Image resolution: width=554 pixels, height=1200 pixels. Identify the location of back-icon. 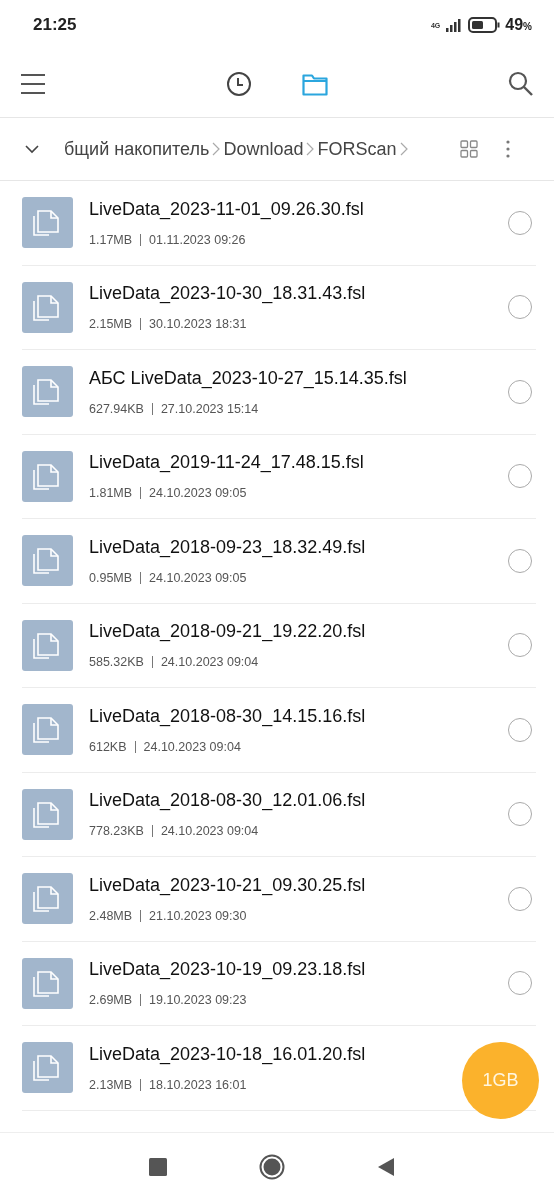
(386, 1166).